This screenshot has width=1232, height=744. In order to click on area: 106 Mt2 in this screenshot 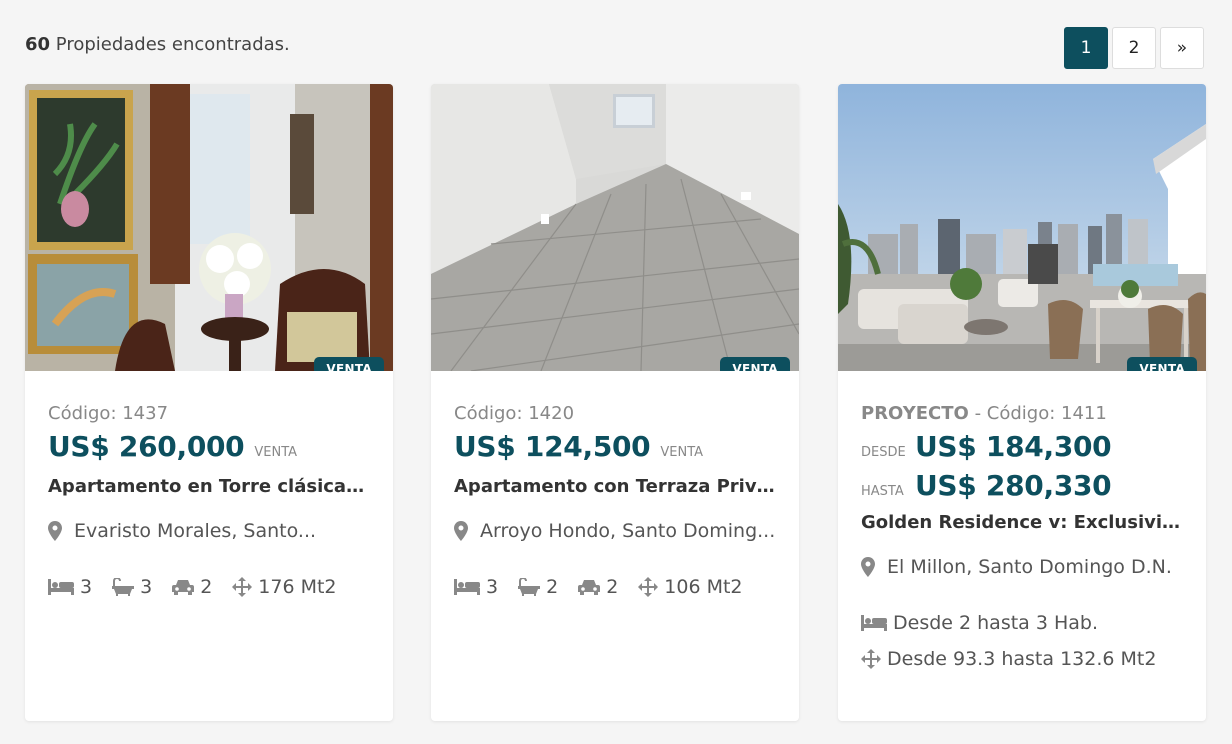, I will do `click(690, 587)`.